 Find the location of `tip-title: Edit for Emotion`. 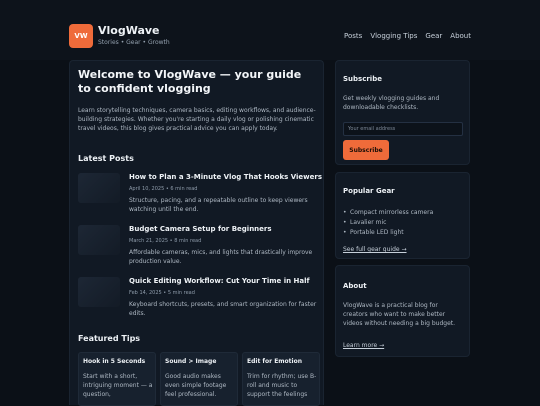

tip-title: Edit for Emotion is located at coordinates (274, 361).